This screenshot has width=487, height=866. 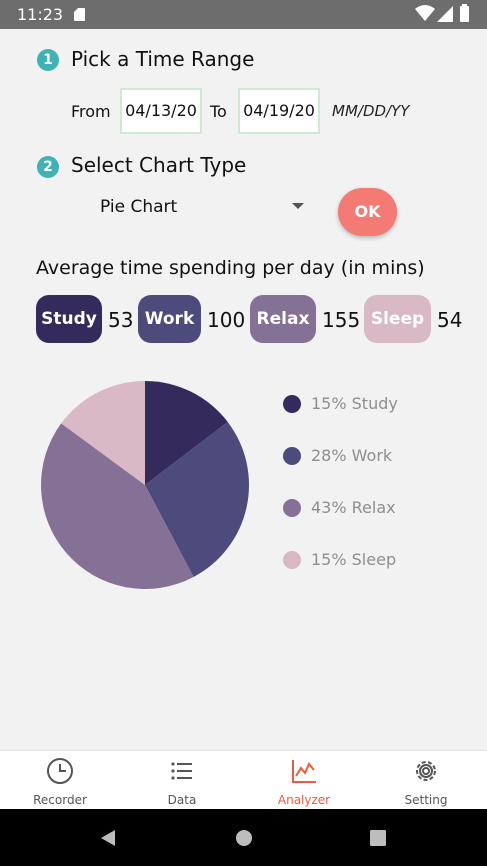 I want to click on nav-label-data: Data, so click(x=182, y=800).